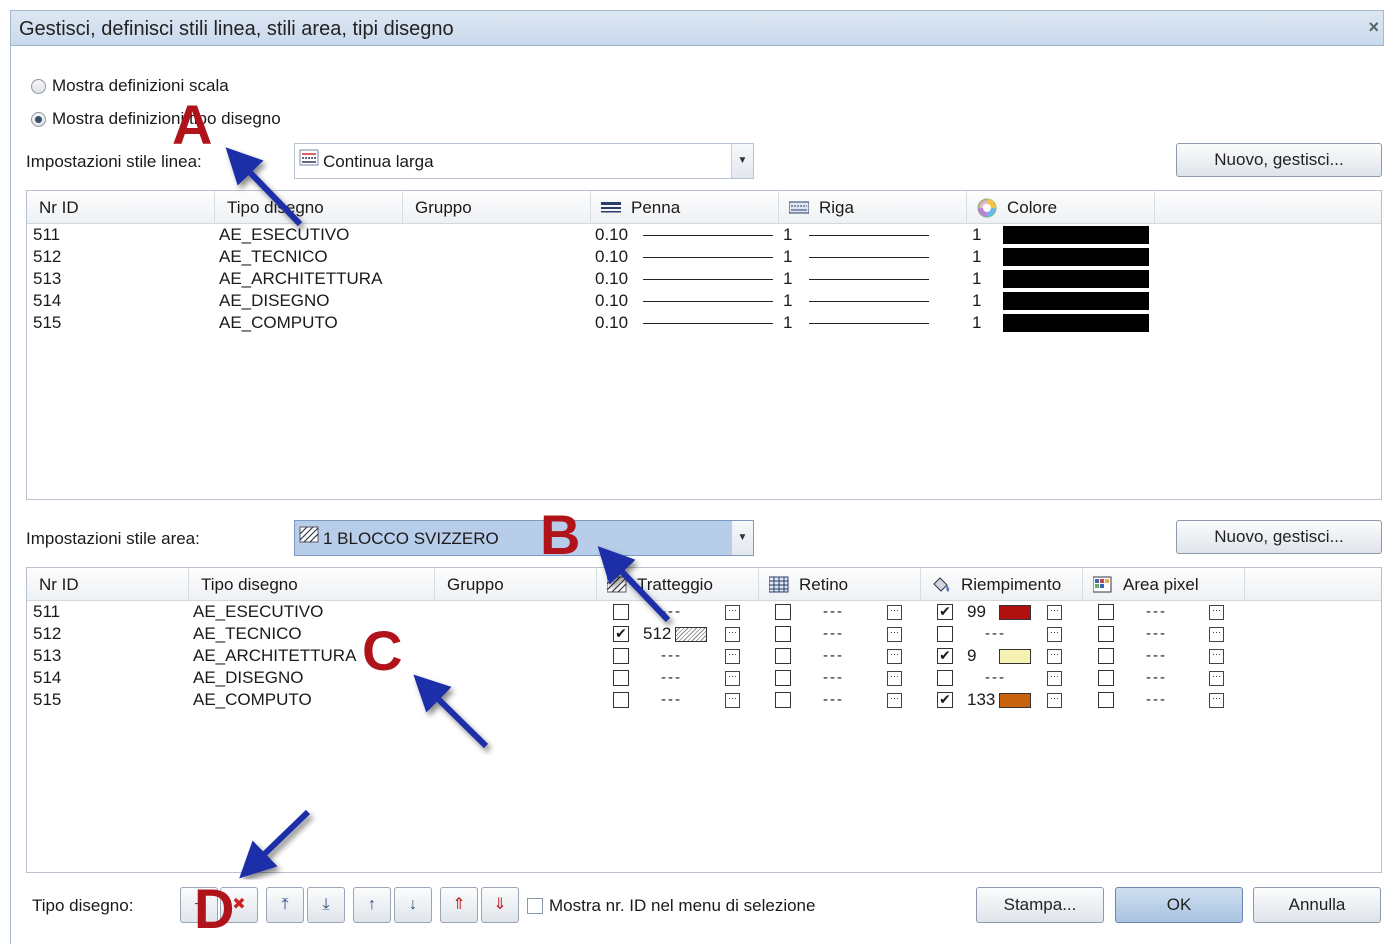 The height and width of the screenshot is (944, 1384). I want to click on annotation-c: C, so click(382, 650).